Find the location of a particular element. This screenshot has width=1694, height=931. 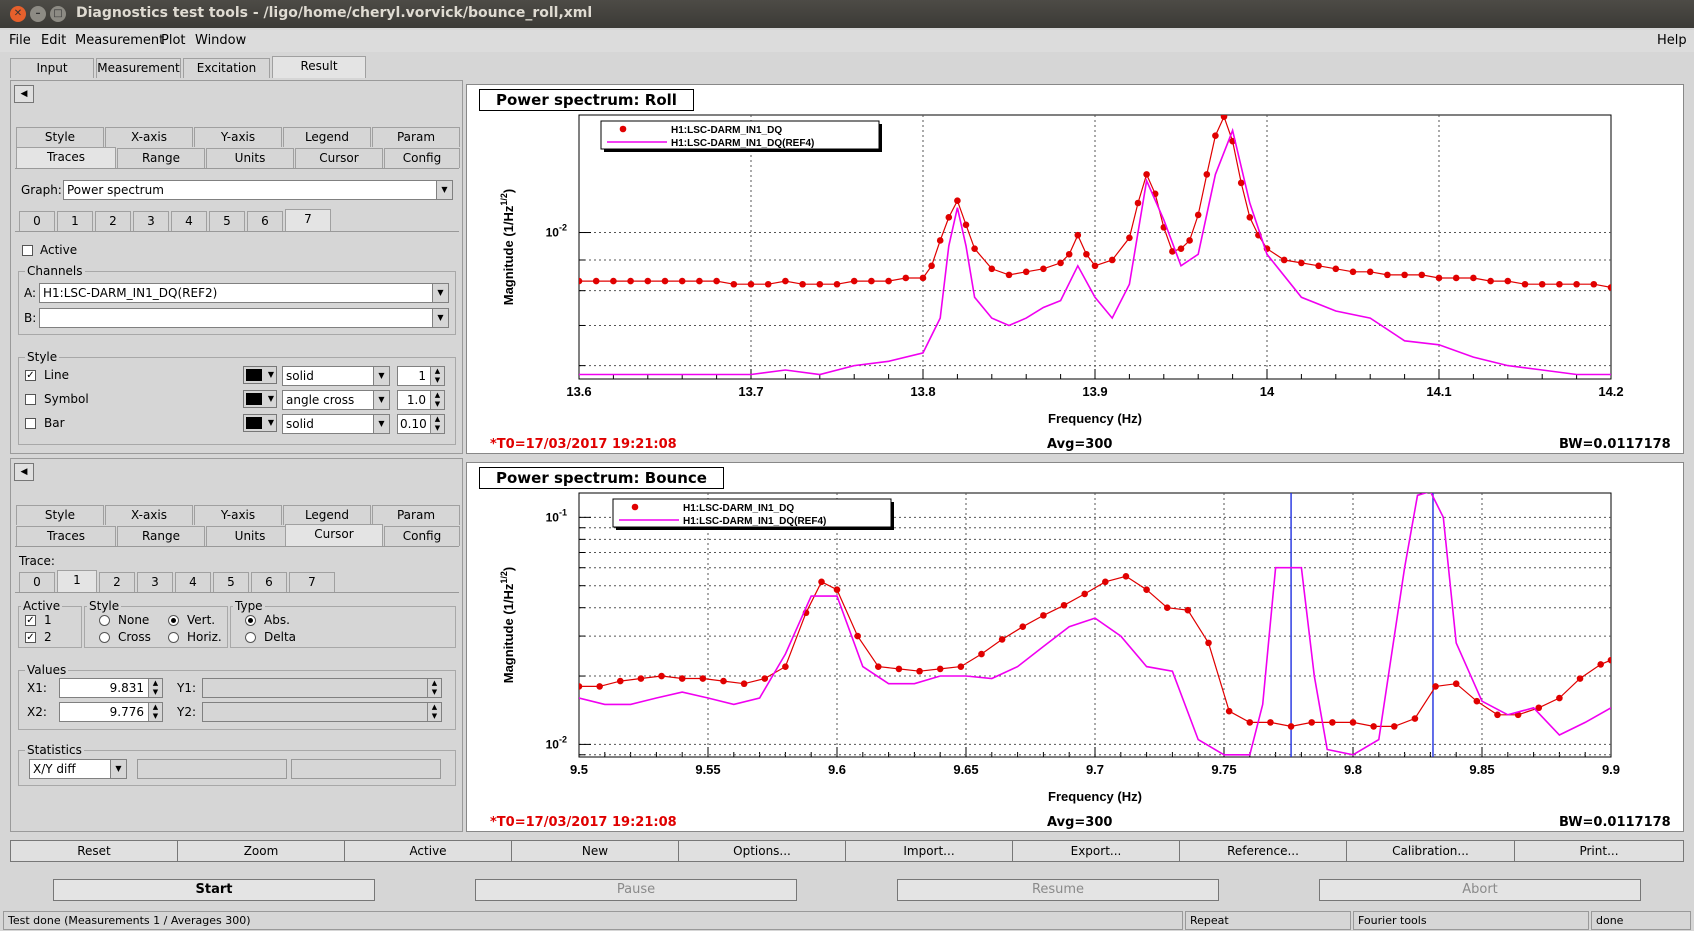

style-vert-radio is located at coordinates (173, 620).